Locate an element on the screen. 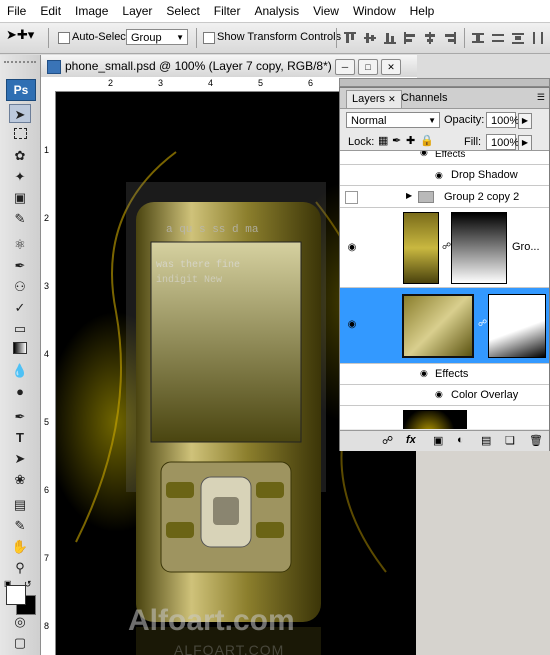  healing-brush-tool-icon: ⚛ is located at coordinates (20, 244).